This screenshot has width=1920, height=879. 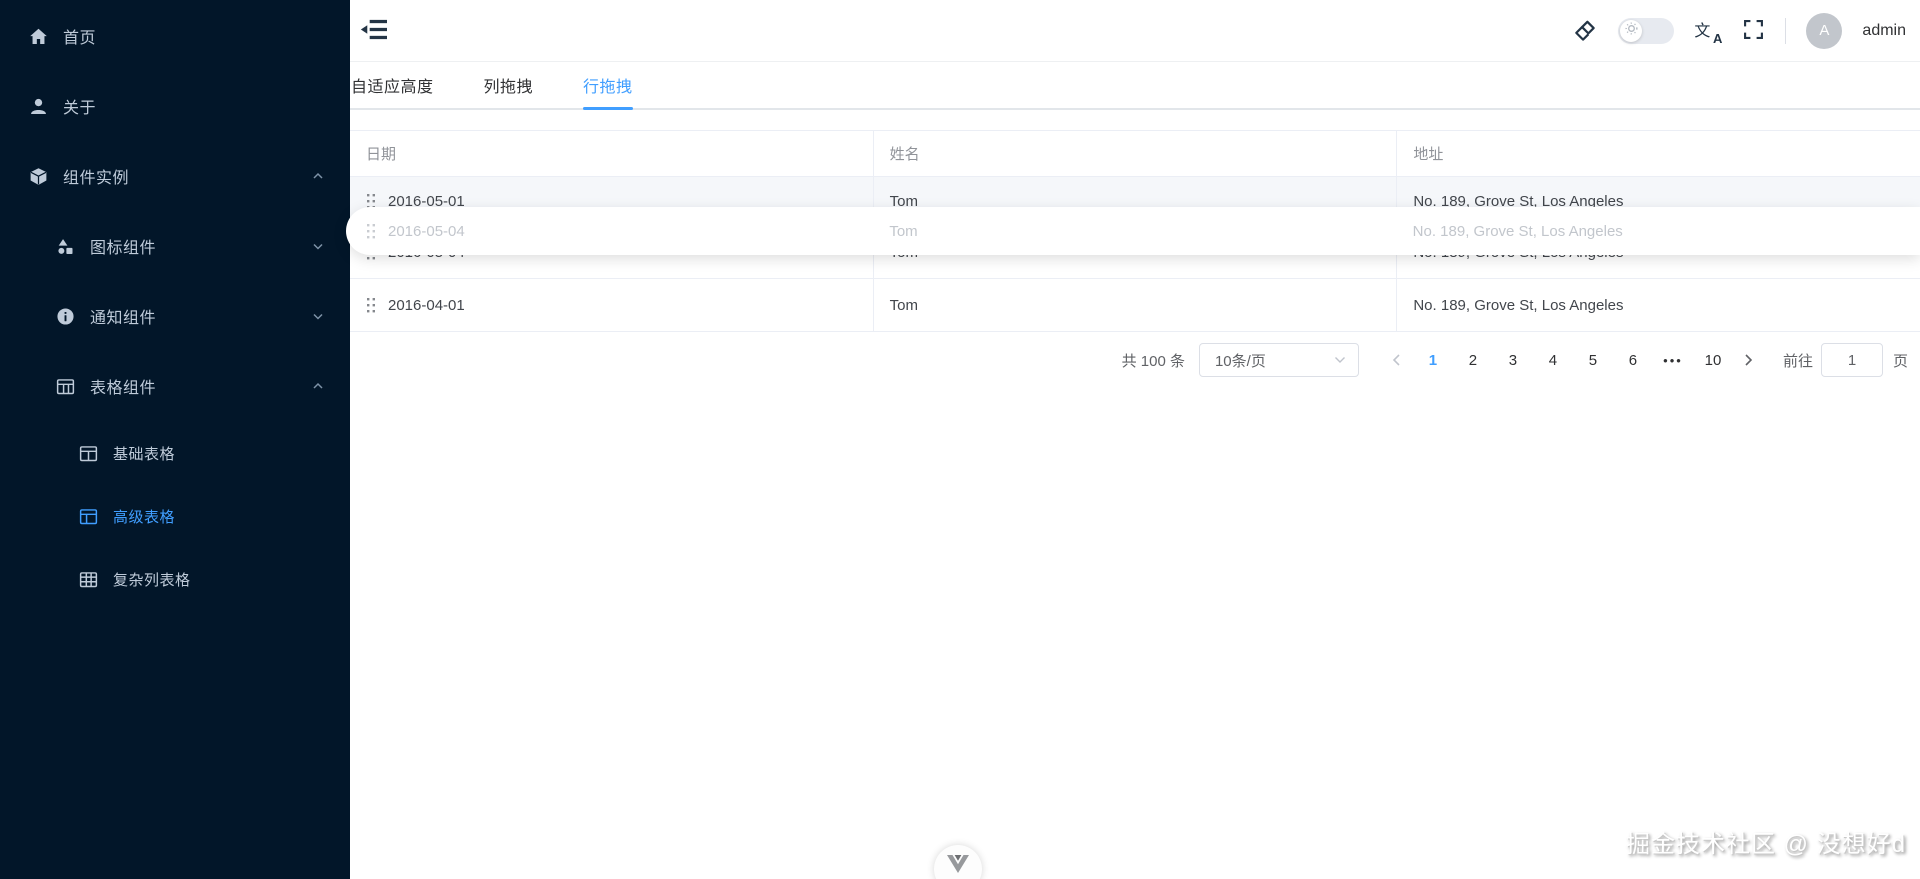 What do you see at coordinates (1553, 360) in the screenshot?
I see `page-number: 4` at bounding box center [1553, 360].